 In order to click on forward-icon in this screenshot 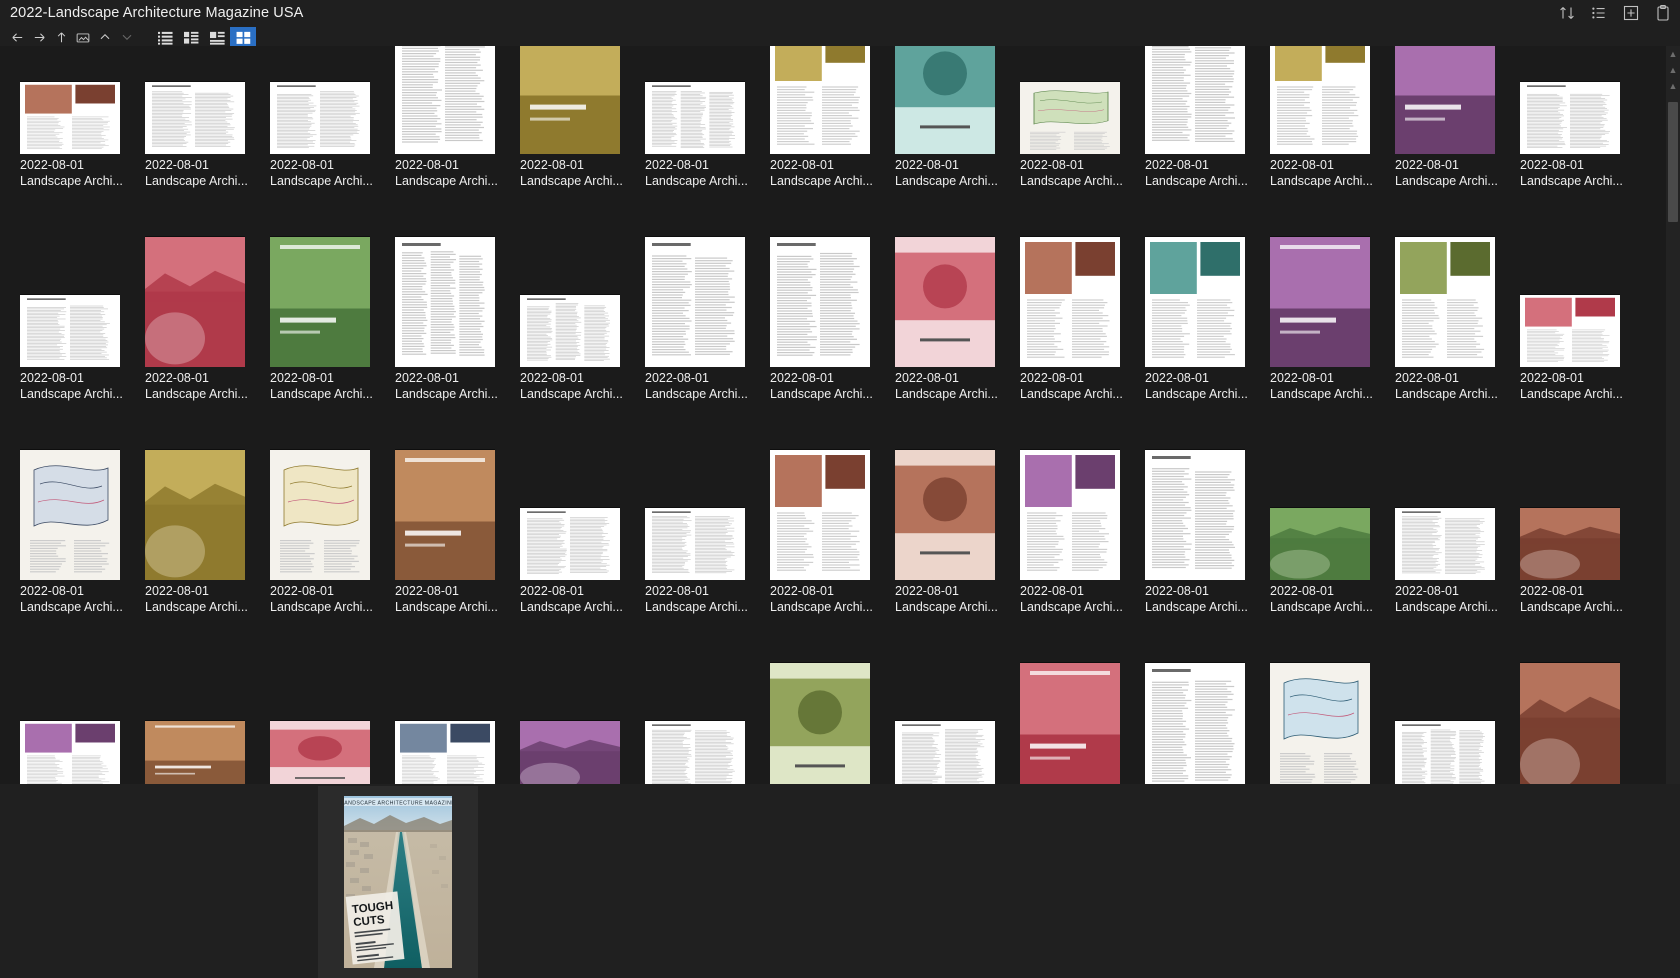, I will do `click(39, 37)`.